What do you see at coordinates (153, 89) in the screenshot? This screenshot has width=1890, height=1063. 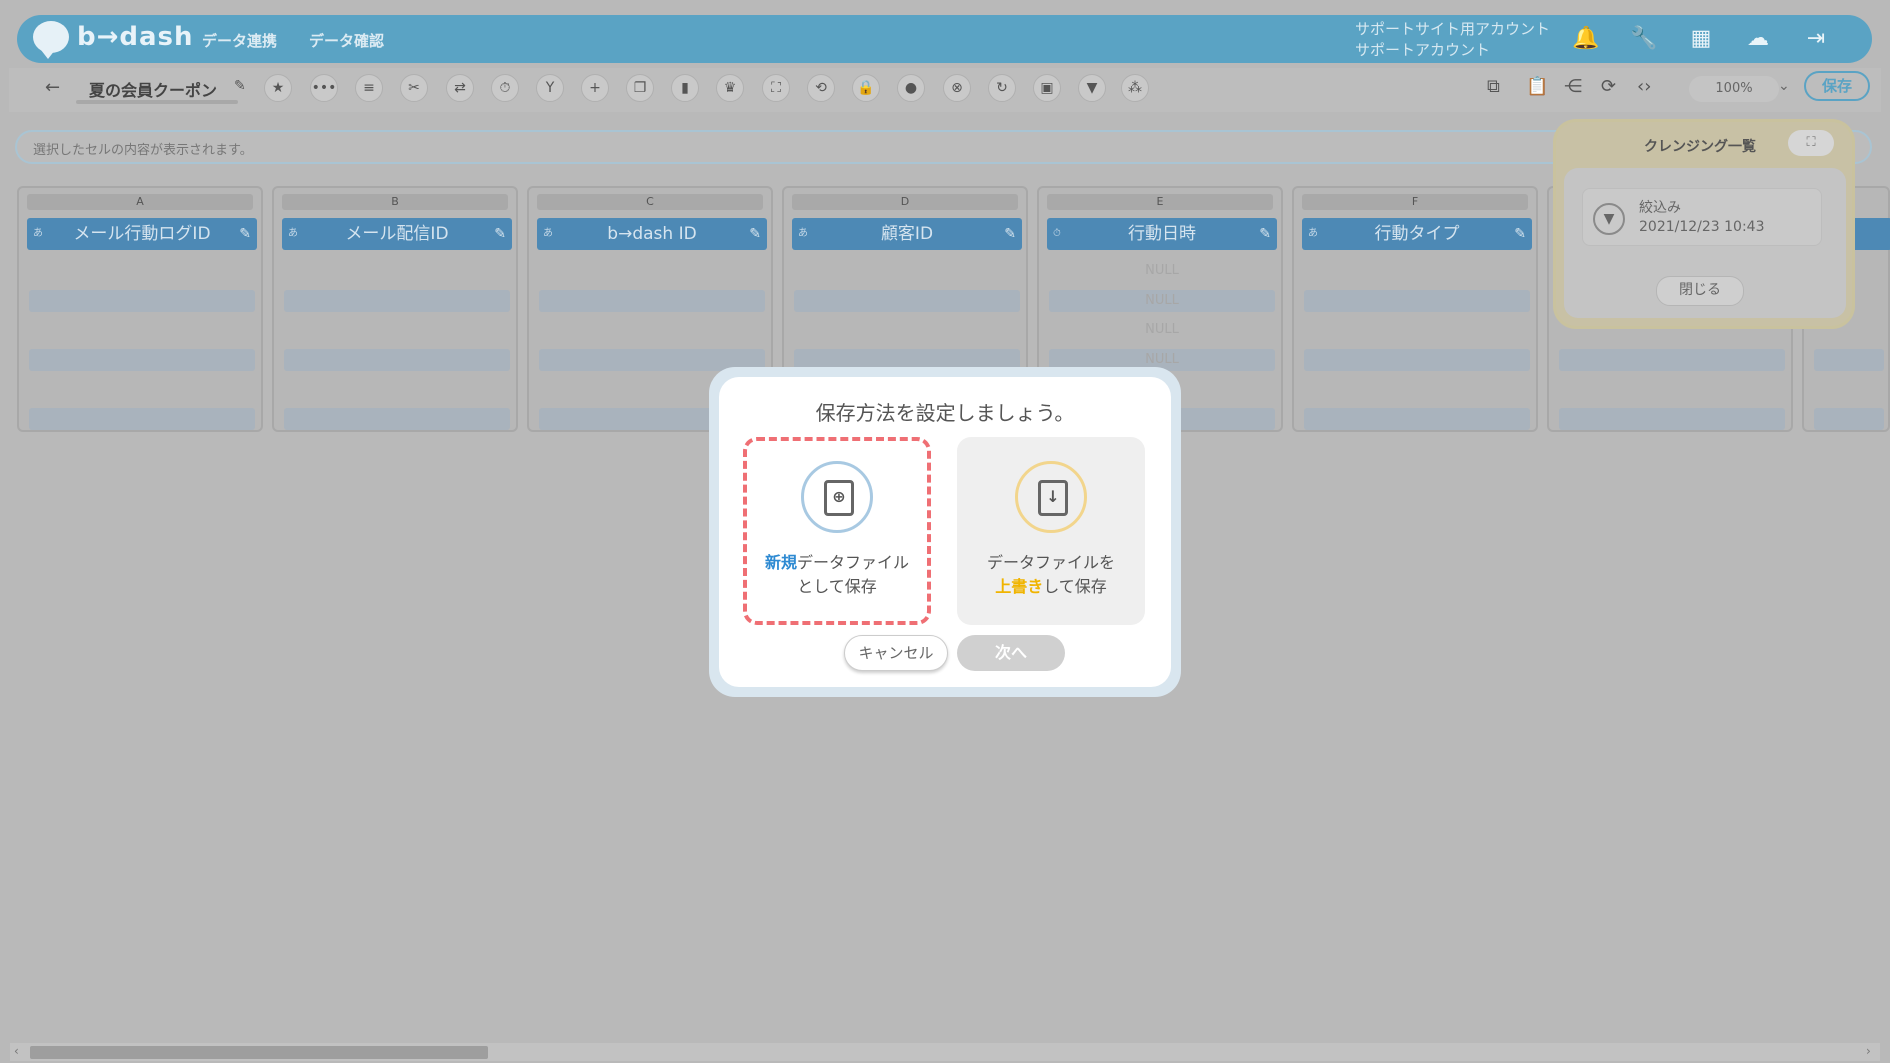 I see `file-name: 夏の会員クーポン` at bounding box center [153, 89].